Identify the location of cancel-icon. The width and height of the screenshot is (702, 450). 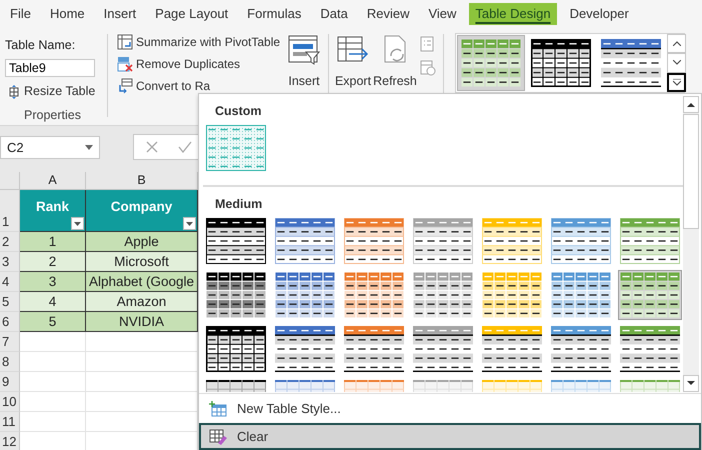
(152, 147).